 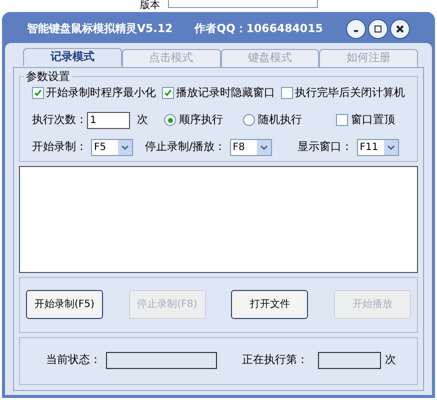 I want to click on option-label: 开始录制时程序最小化, so click(x=101, y=93).